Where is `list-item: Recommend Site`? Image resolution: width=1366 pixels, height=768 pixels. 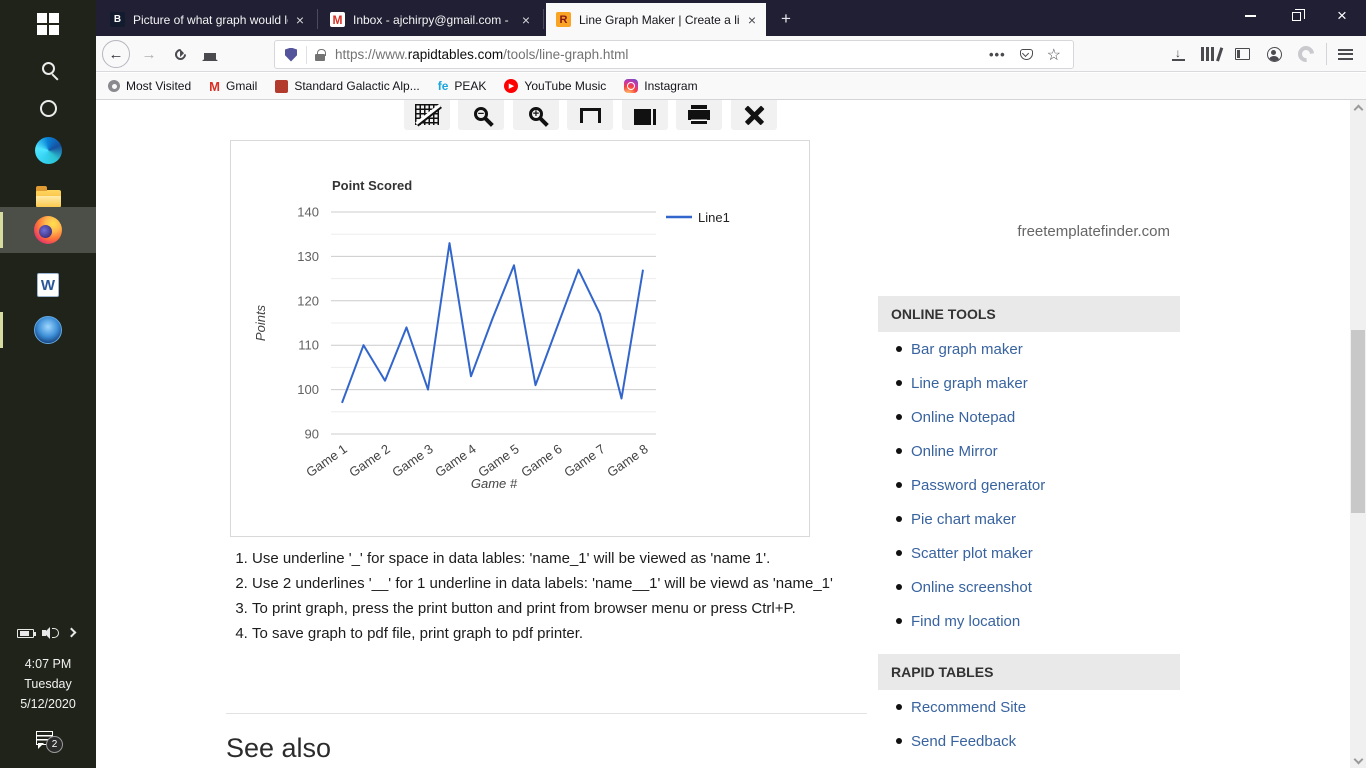 list-item: Recommend Site is located at coordinates (1029, 707).